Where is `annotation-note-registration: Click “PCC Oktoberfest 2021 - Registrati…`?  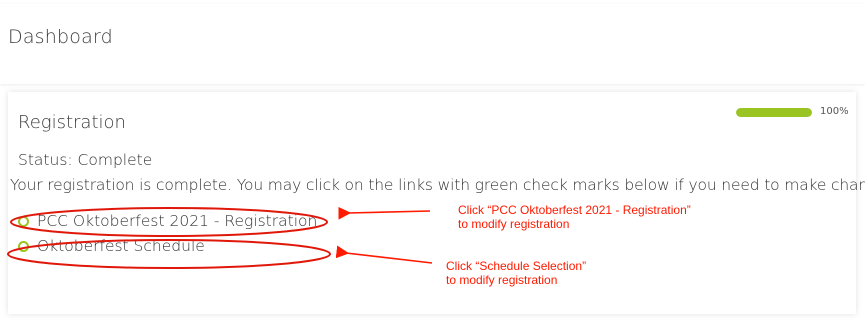 annotation-note-registration: Click “PCC Oktoberfest 2021 - Registrati… is located at coordinates (574, 217).